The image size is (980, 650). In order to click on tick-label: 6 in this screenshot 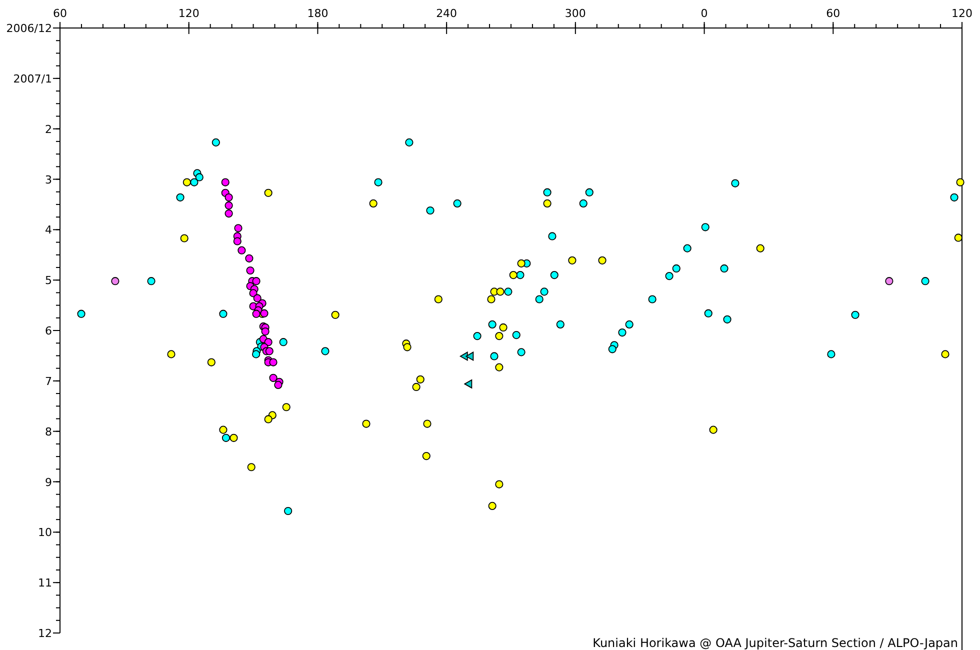, I will do `click(48, 331)`.